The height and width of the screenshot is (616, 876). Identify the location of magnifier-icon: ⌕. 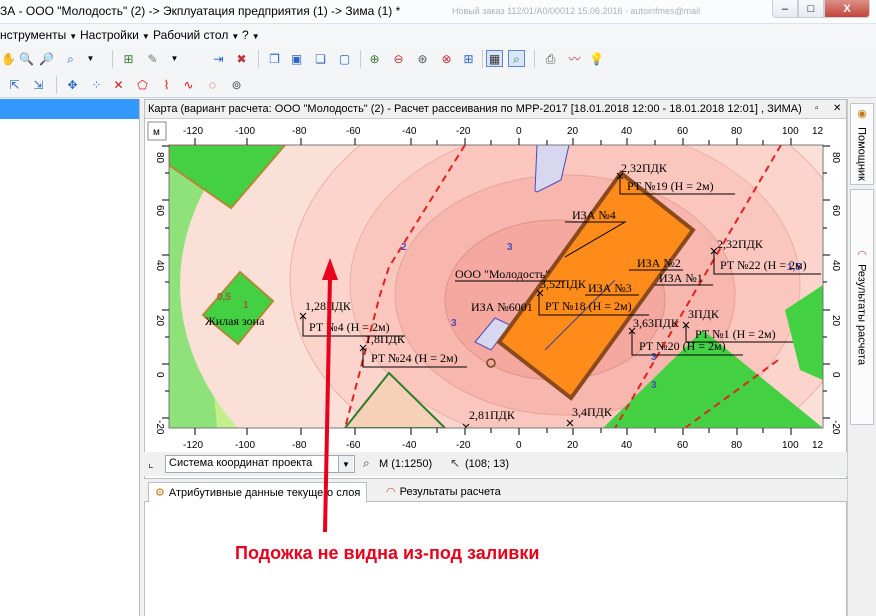
(366, 463).